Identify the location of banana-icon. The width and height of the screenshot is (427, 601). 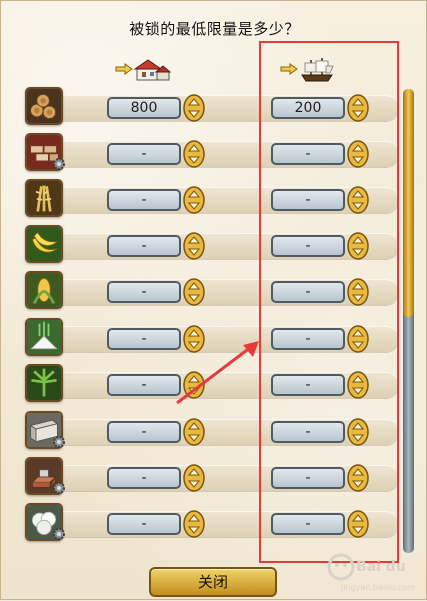
(44, 244).